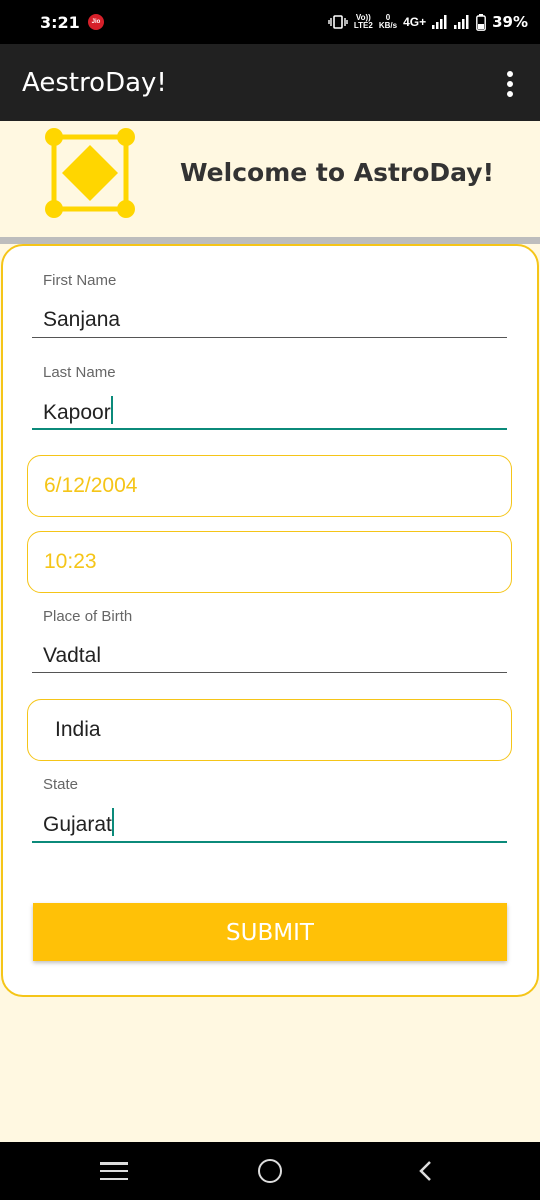 The height and width of the screenshot is (1200, 540). Describe the element at coordinates (269, 842) in the screenshot. I see `state-underline` at that location.